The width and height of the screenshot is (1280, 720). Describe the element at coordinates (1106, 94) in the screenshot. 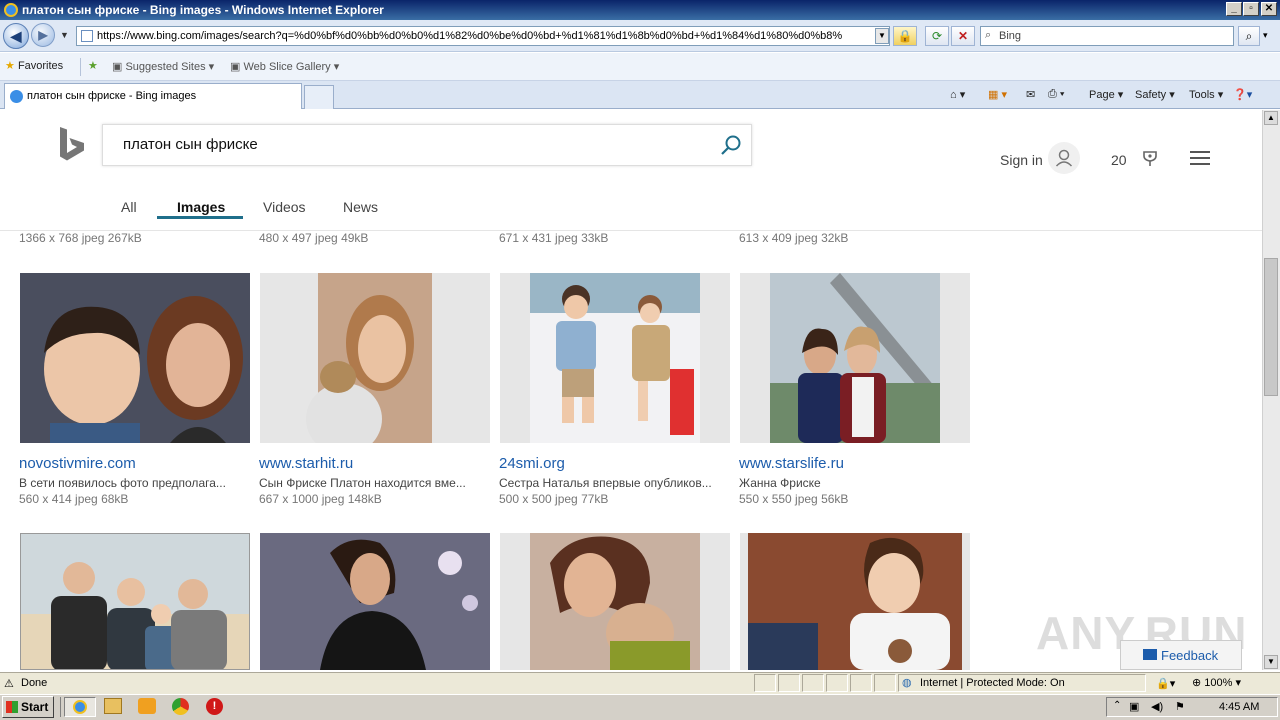

I see `page-menu: Page ▾` at that location.